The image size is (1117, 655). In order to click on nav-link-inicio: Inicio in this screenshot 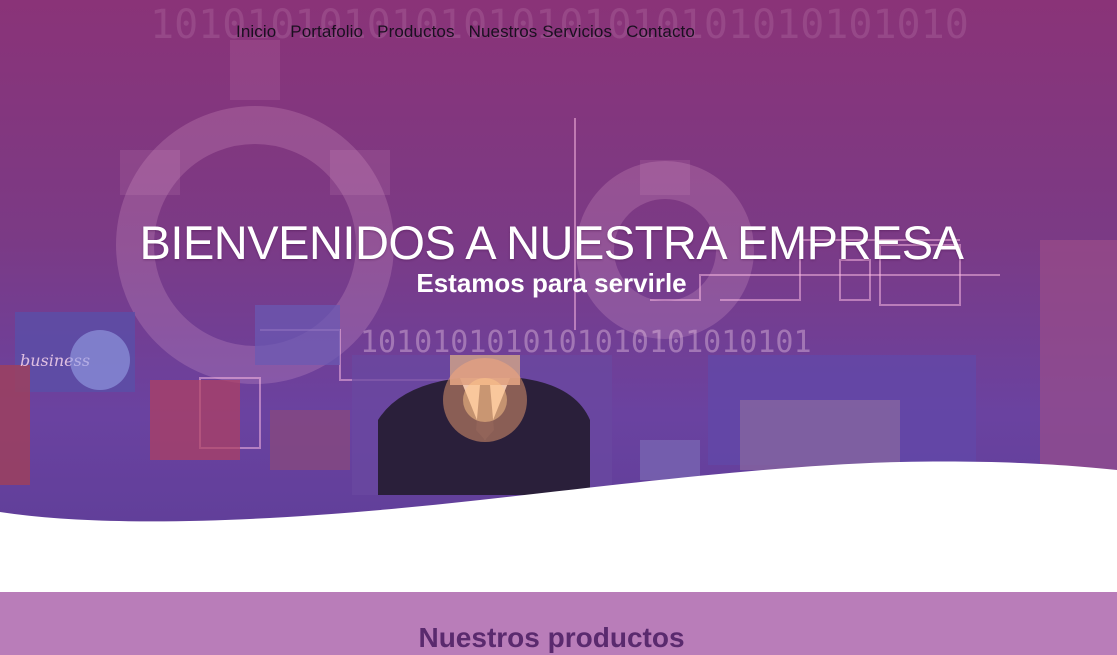, I will do `click(259, 32)`.